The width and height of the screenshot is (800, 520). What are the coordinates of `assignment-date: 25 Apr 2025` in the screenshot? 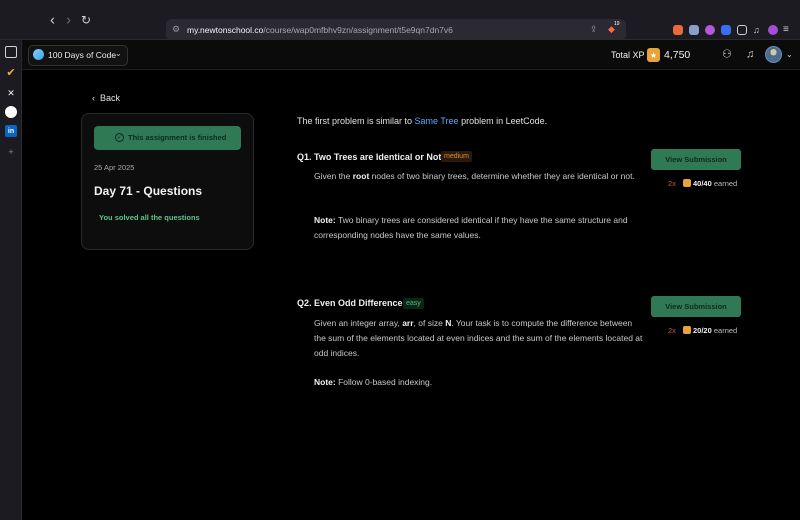 It's located at (114, 167).